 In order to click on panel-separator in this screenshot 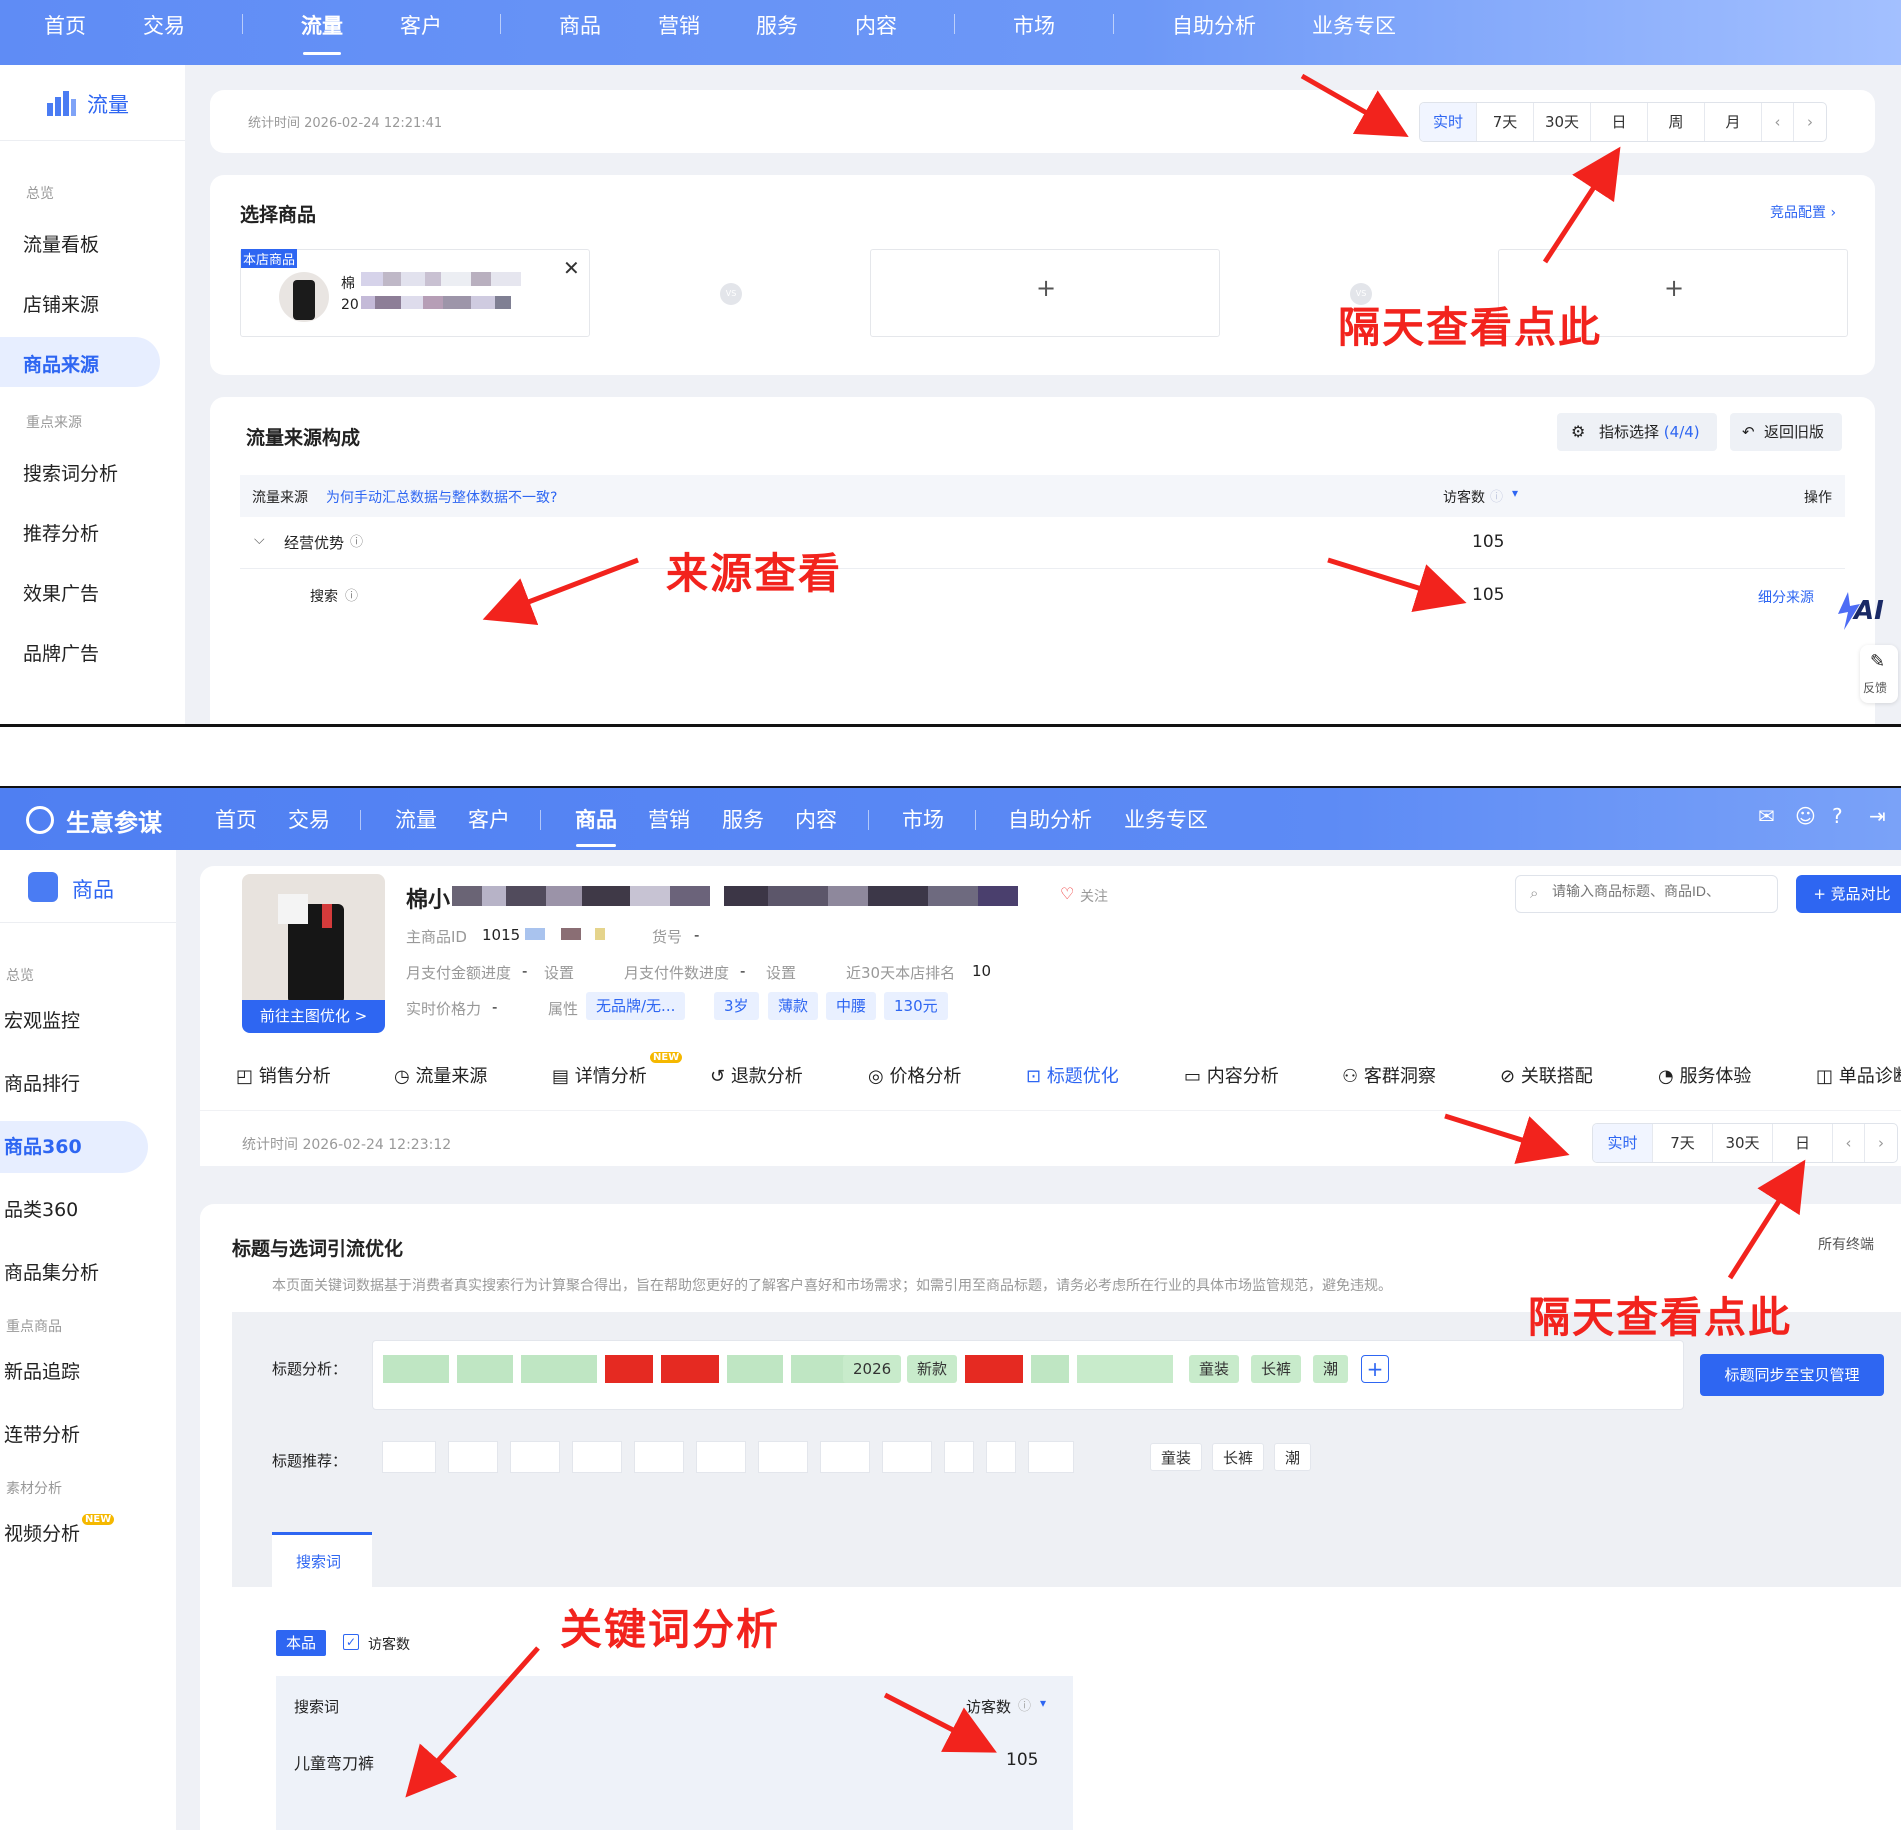, I will do `click(950, 725)`.